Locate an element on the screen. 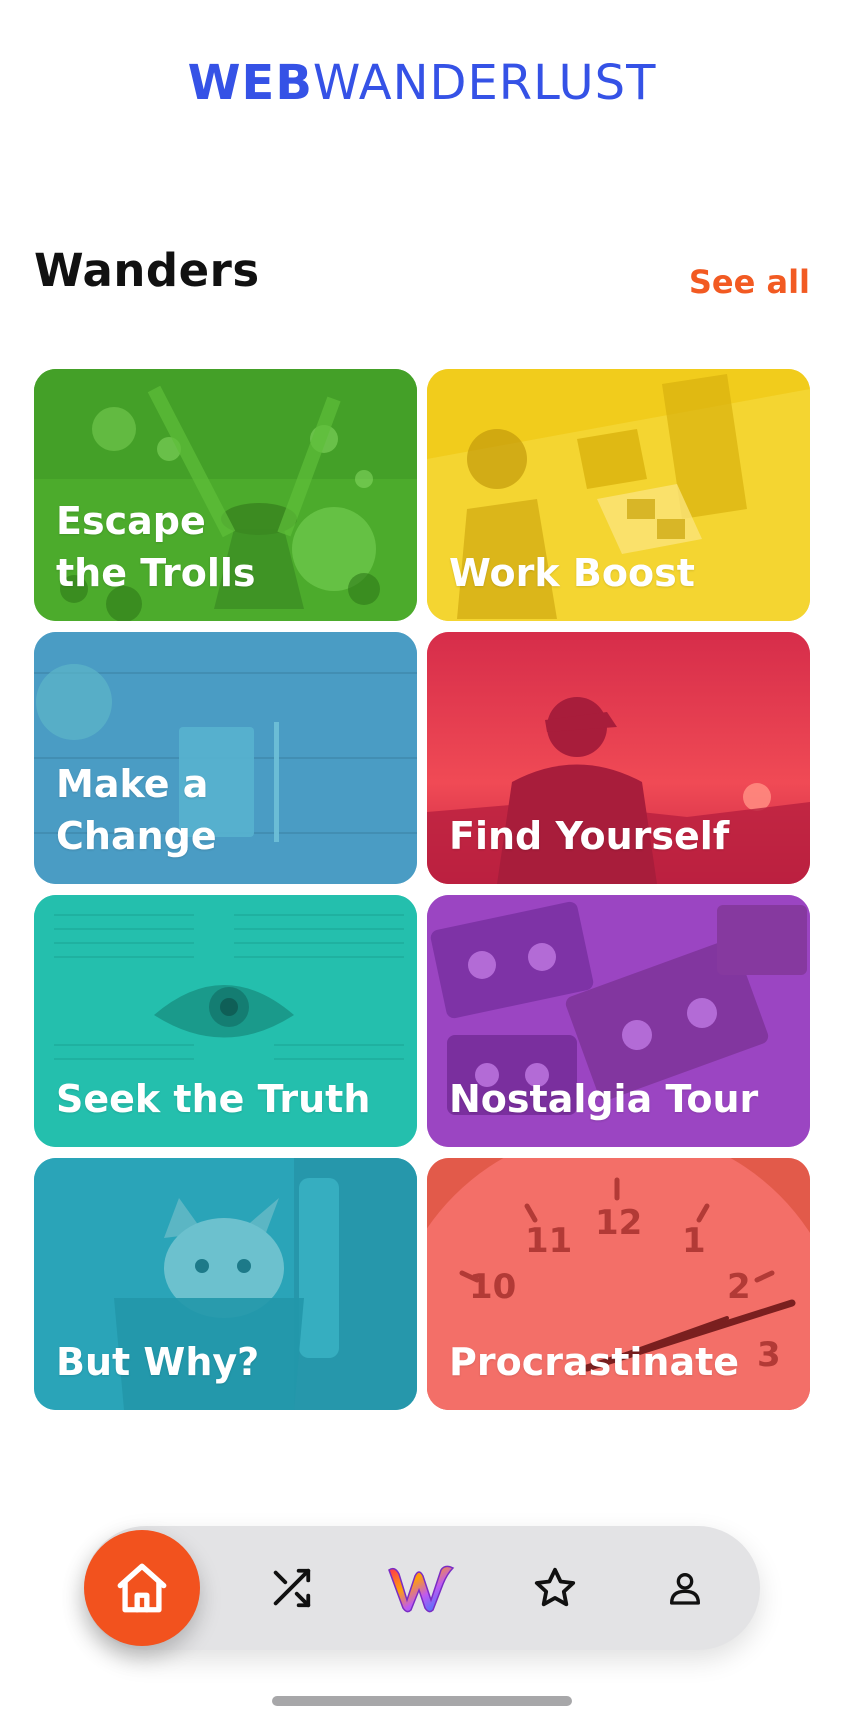 The image size is (844, 1721). wander-card-work-boost: Work Boost is located at coordinates (618, 495).